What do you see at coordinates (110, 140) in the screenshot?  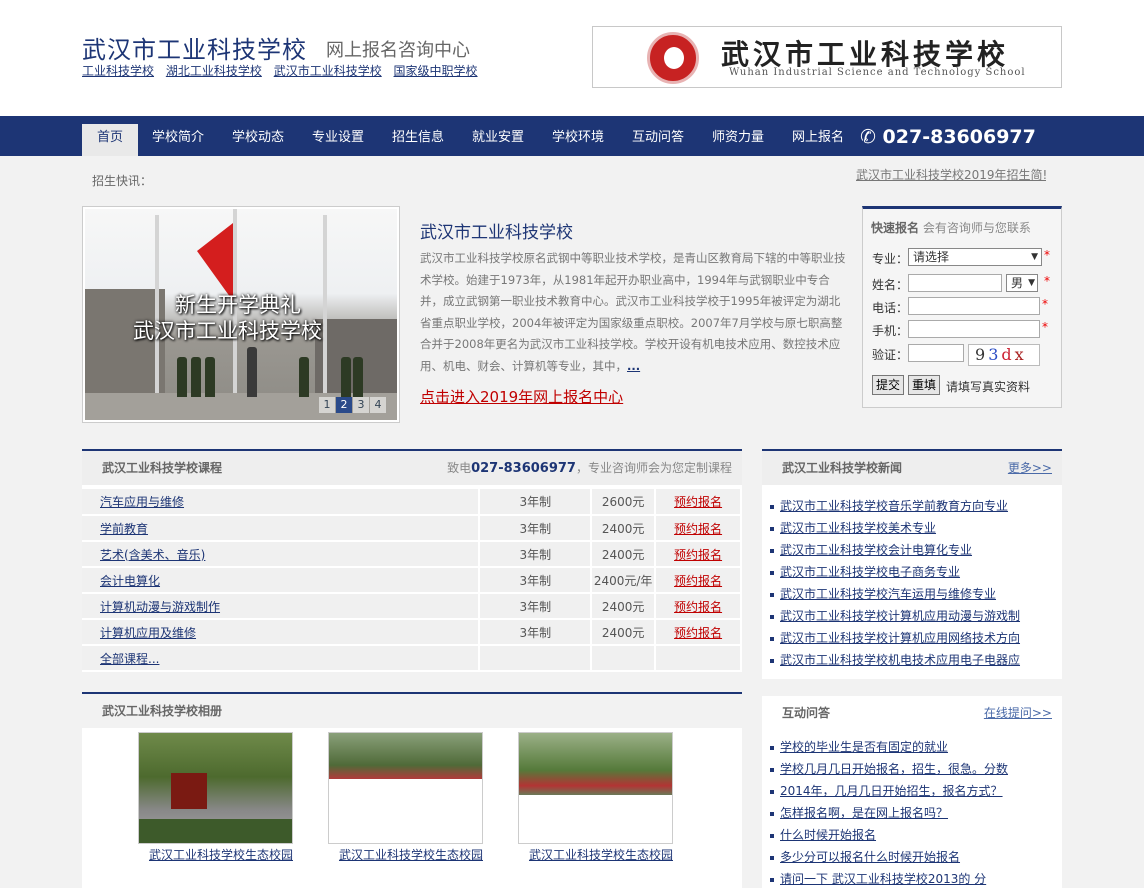 I see `nav-item-home: 首页` at bounding box center [110, 140].